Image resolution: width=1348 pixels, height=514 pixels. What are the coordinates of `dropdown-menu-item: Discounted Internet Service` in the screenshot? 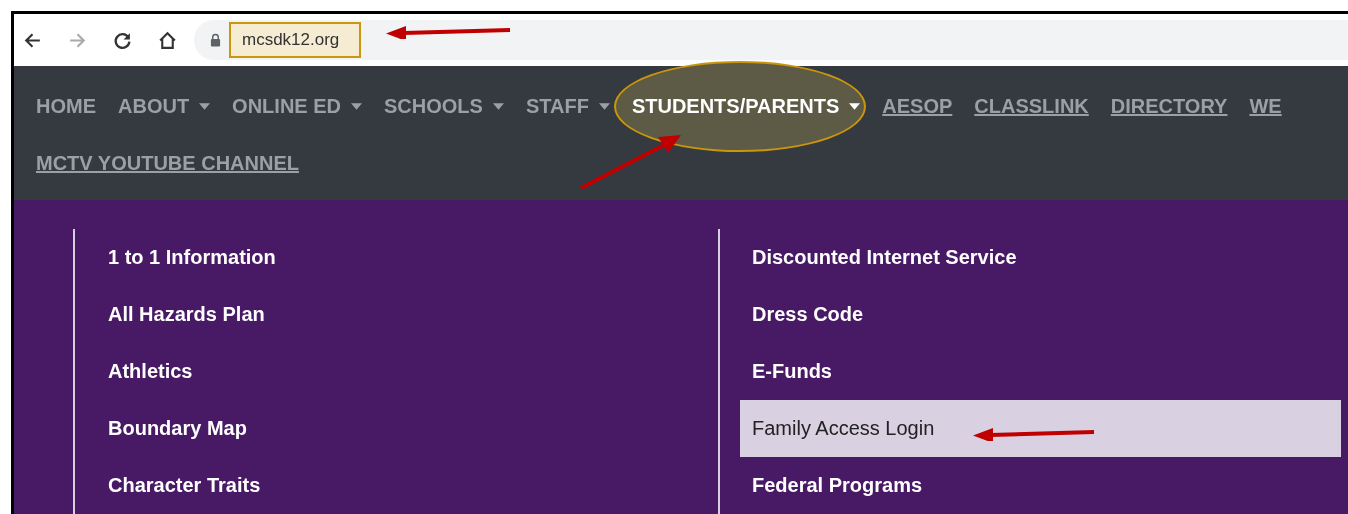 It's located at (1040, 257).